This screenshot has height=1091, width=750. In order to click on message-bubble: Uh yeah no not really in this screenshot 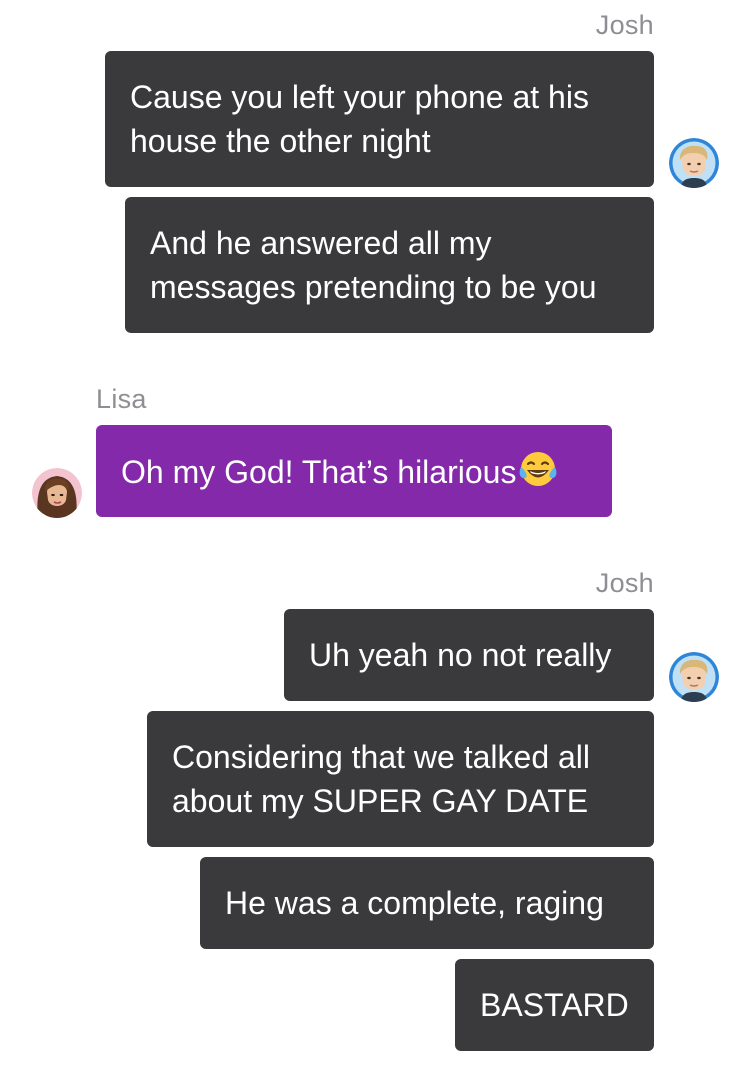, I will do `click(469, 655)`.